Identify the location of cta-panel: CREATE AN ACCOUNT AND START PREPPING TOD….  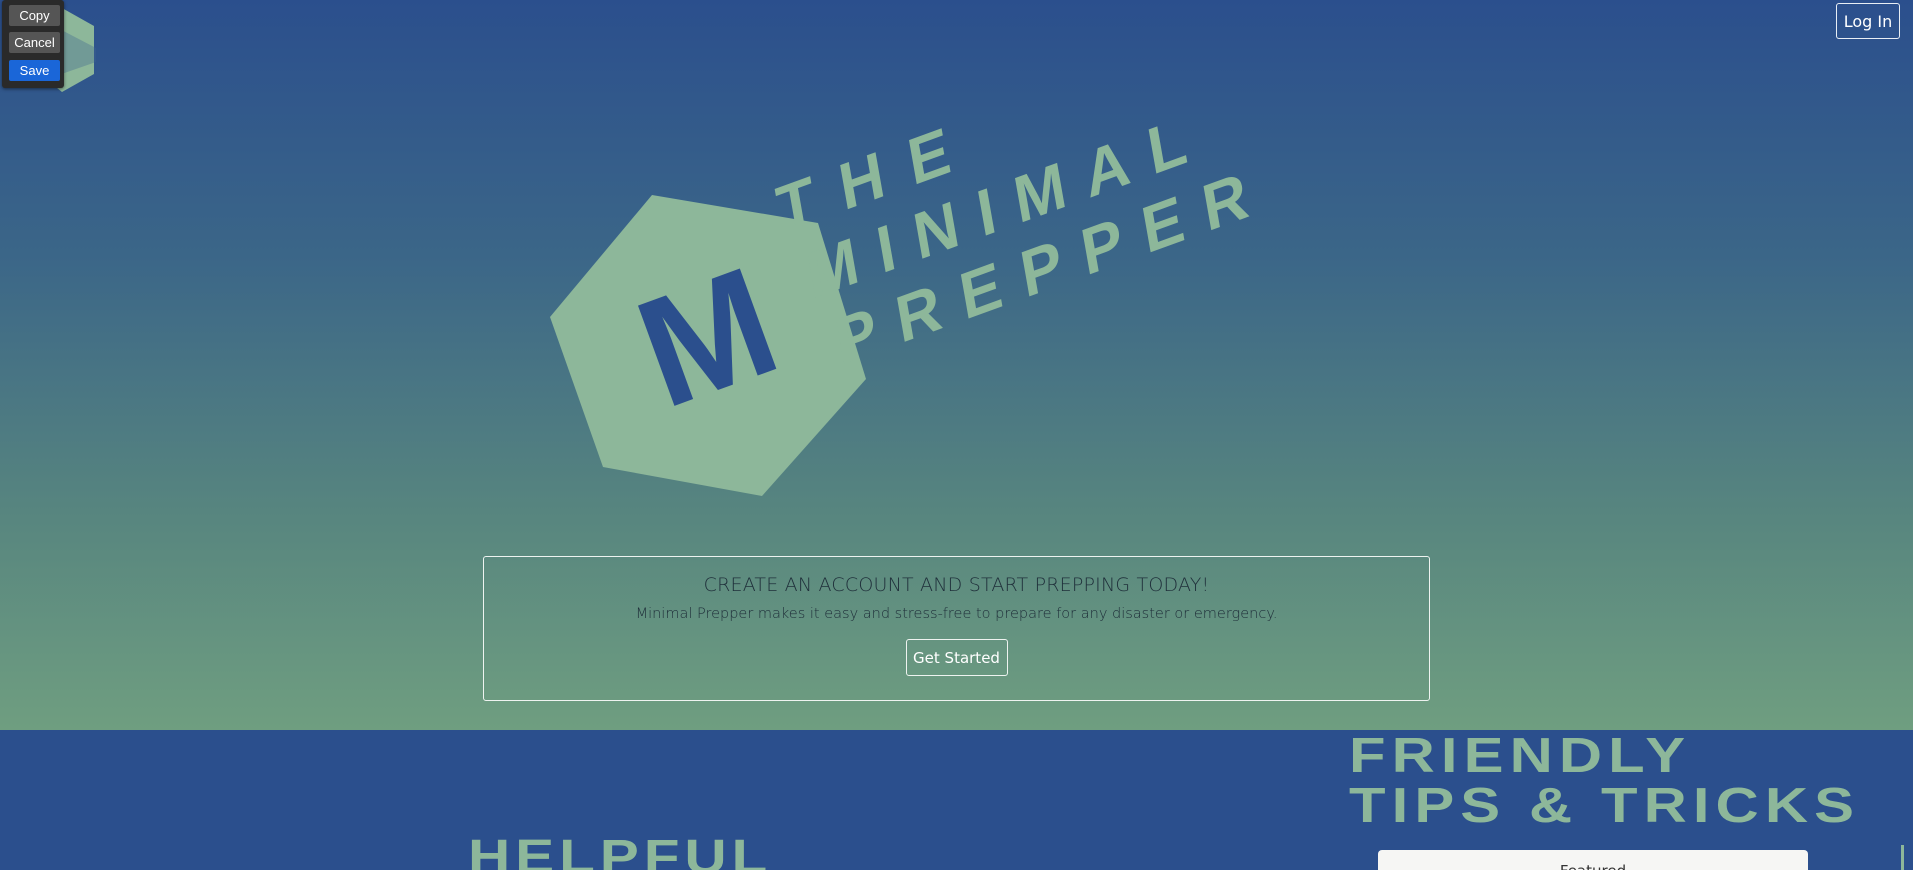
(956, 628).